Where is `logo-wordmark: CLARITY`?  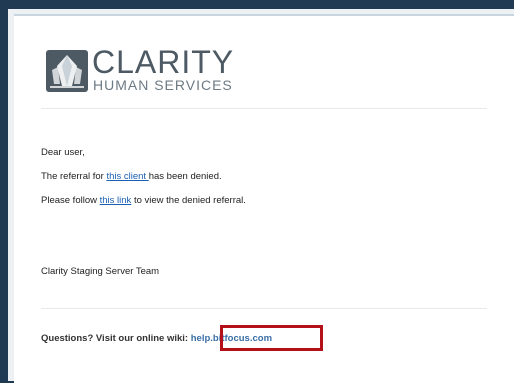 logo-wordmark: CLARITY is located at coordinates (163, 62).